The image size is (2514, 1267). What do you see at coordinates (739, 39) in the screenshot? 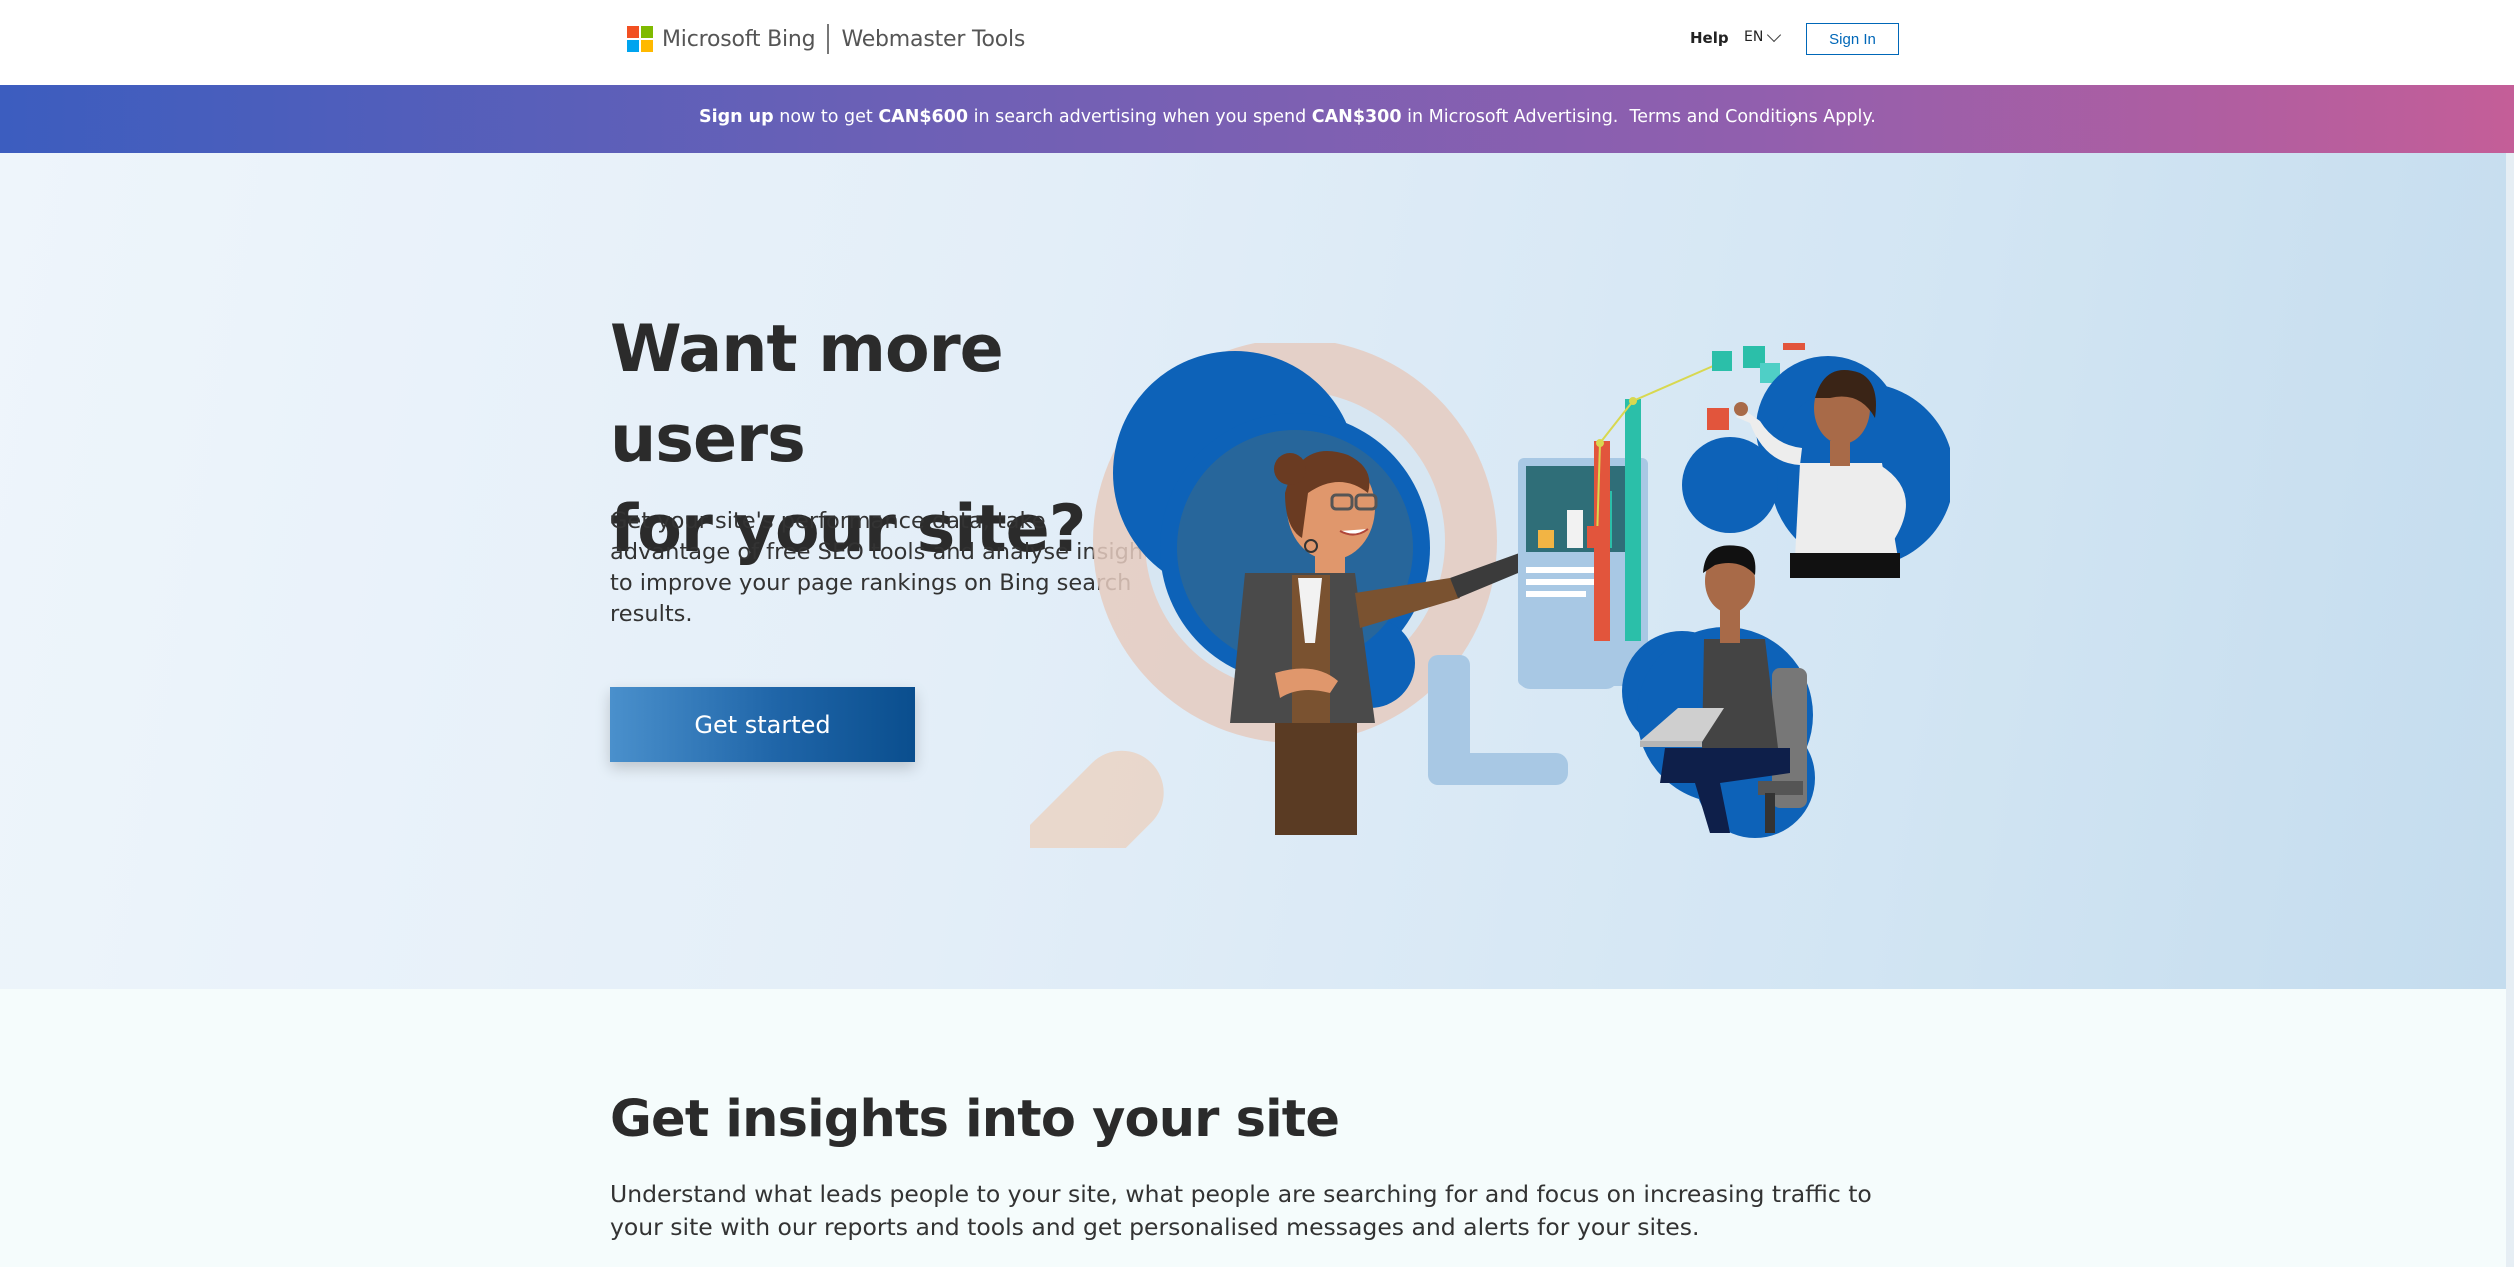
I see `brand-name: Microsoft Bing` at bounding box center [739, 39].